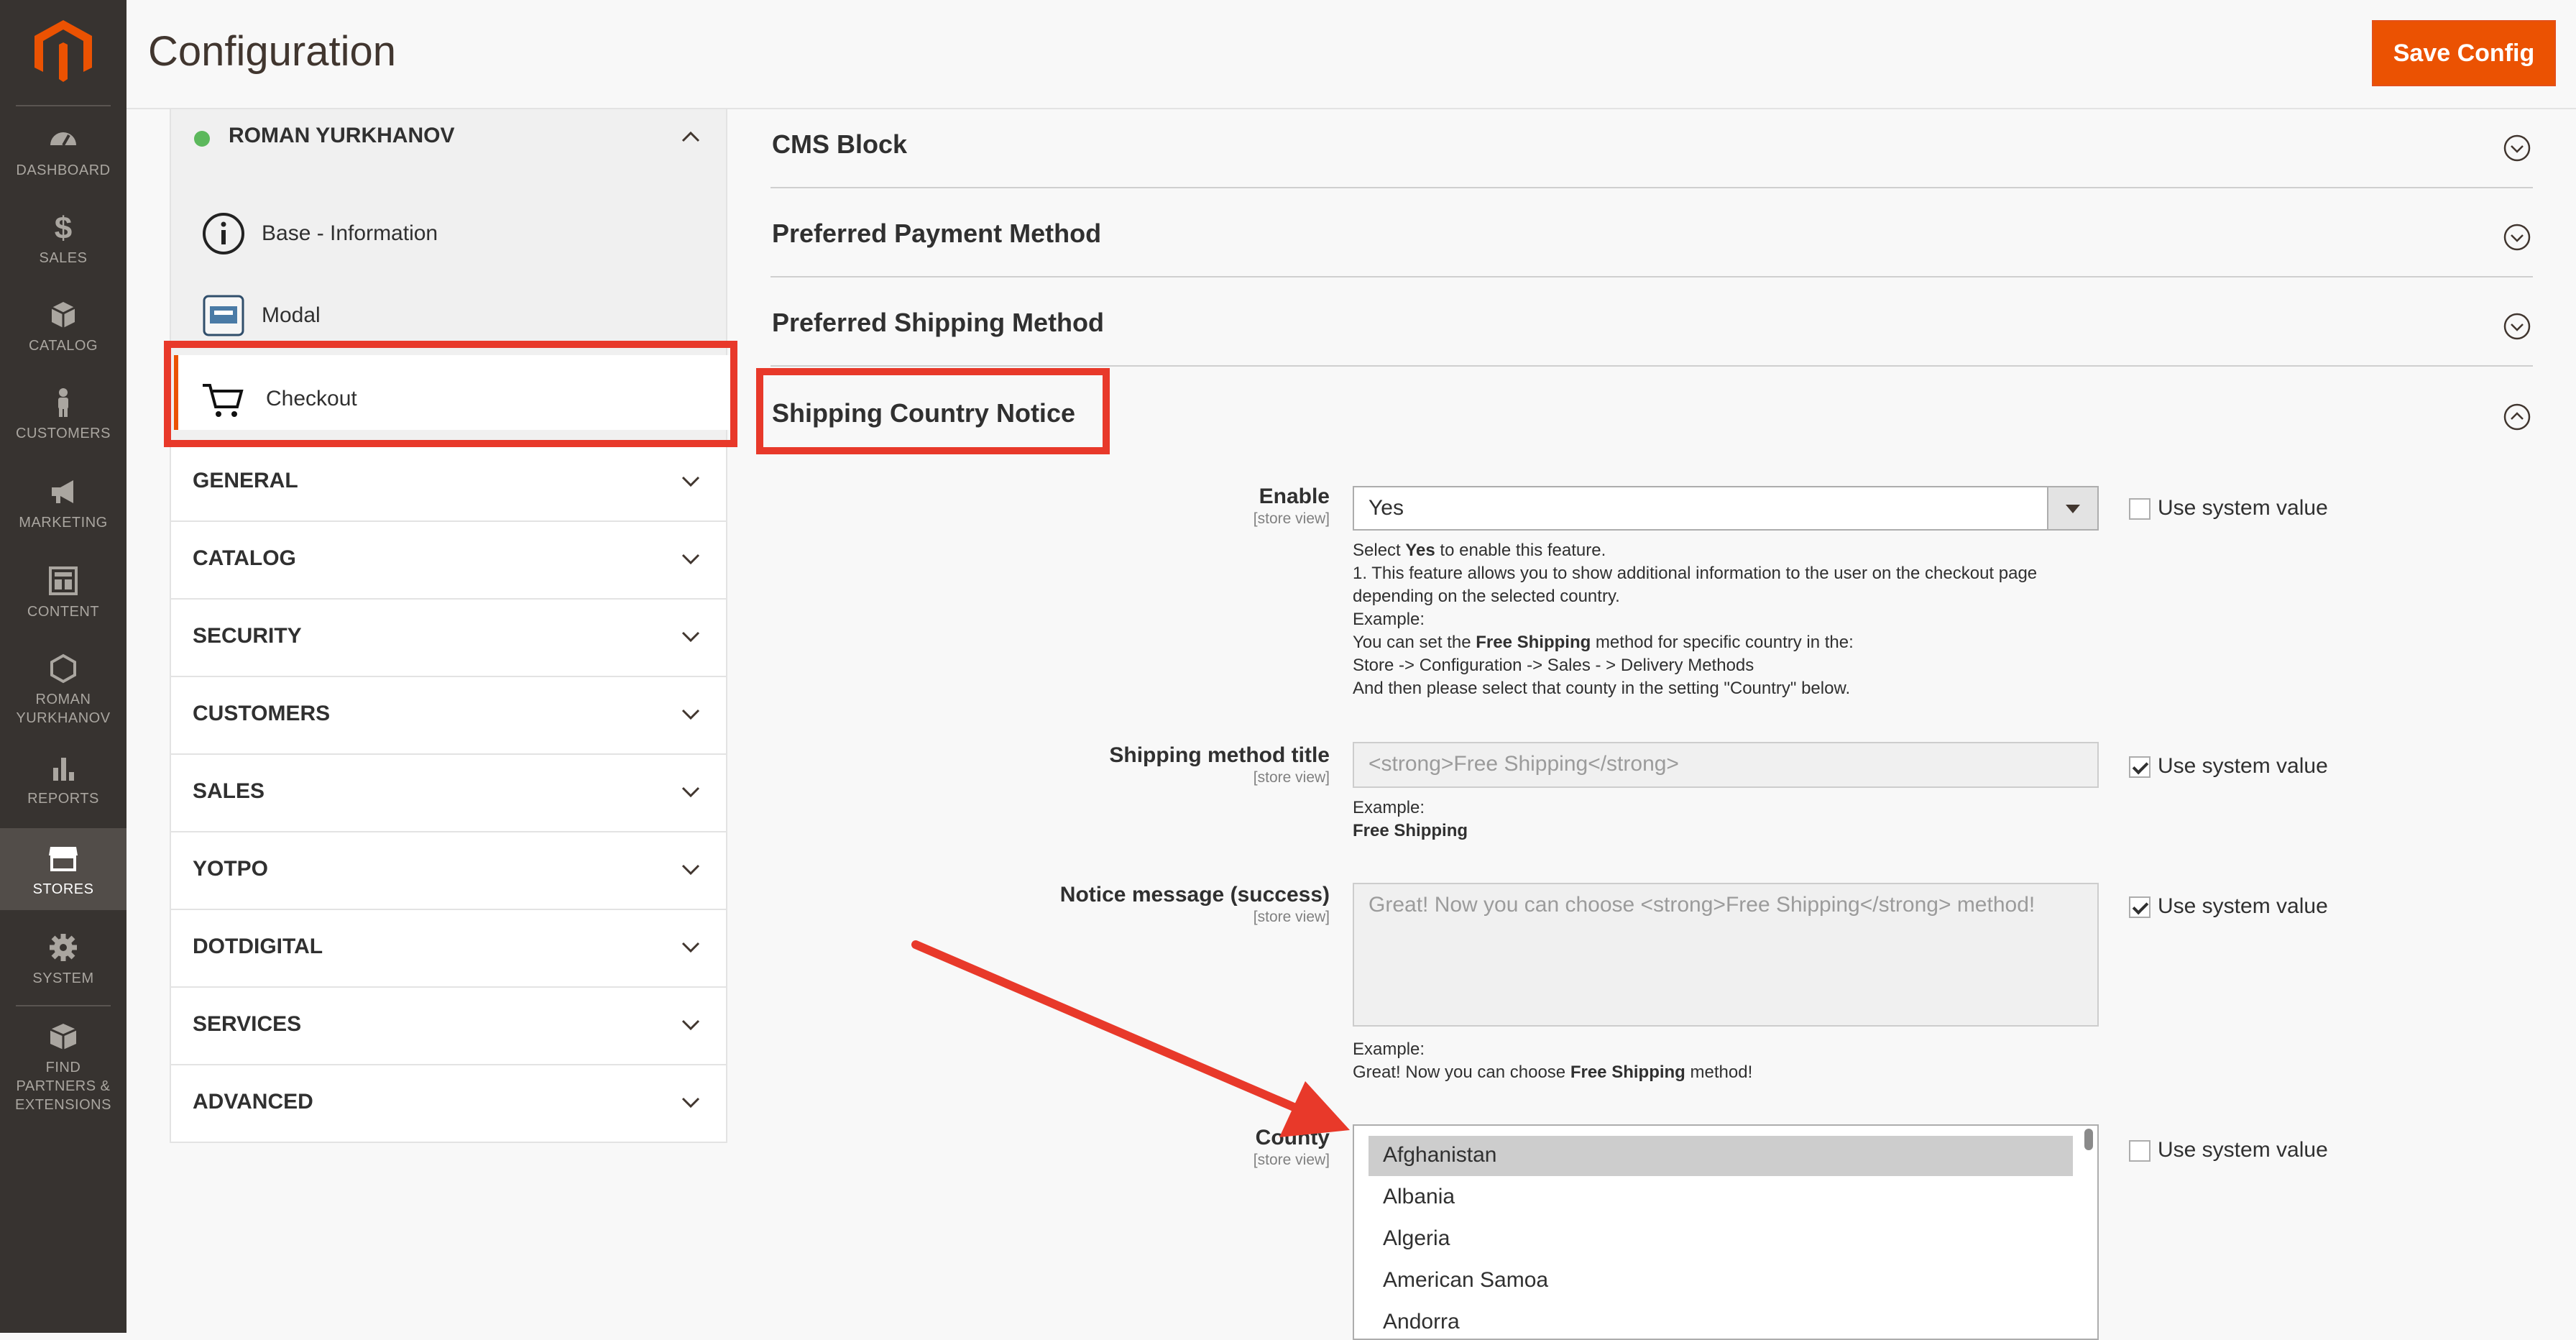  What do you see at coordinates (1386, 508) in the screenshot?
I see `enable-select-value: Yes` at bounding box center [1386, 508].